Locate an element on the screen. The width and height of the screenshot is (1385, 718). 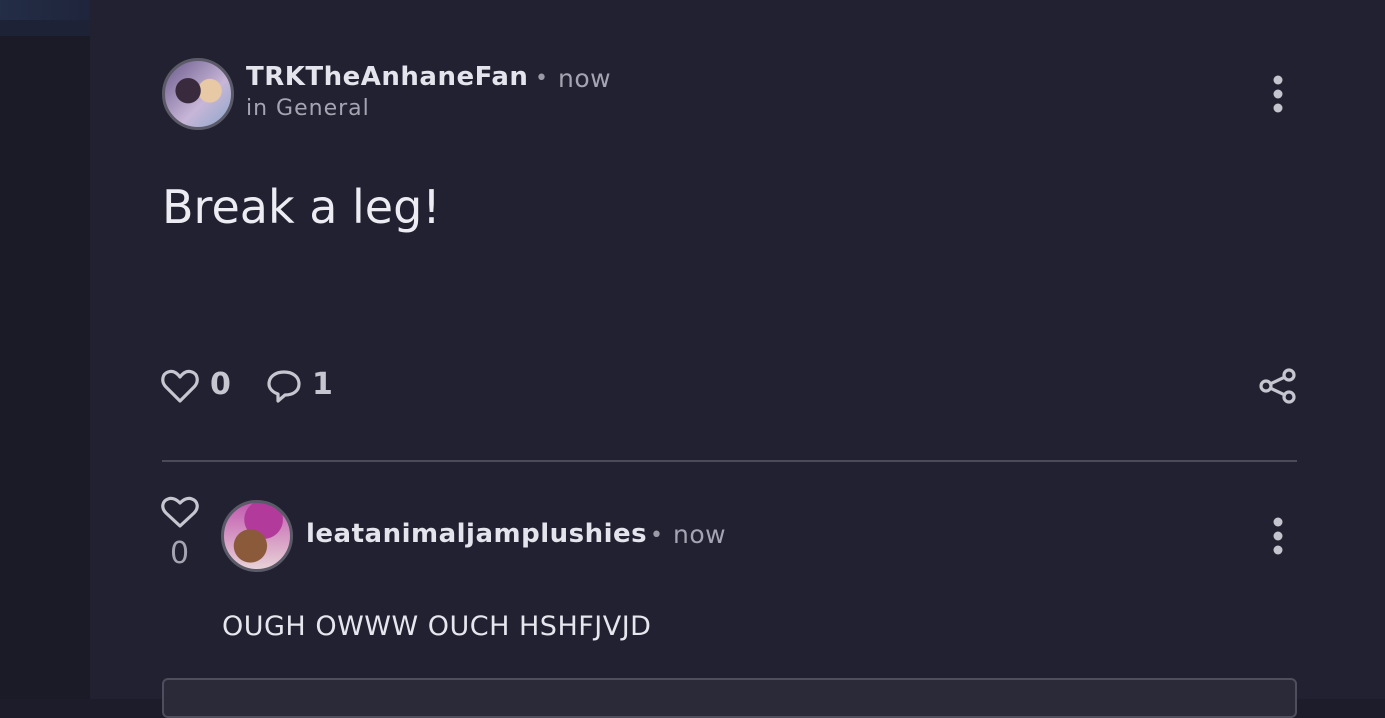
post-comment-count: 1 is located at coordinates (322, 384).